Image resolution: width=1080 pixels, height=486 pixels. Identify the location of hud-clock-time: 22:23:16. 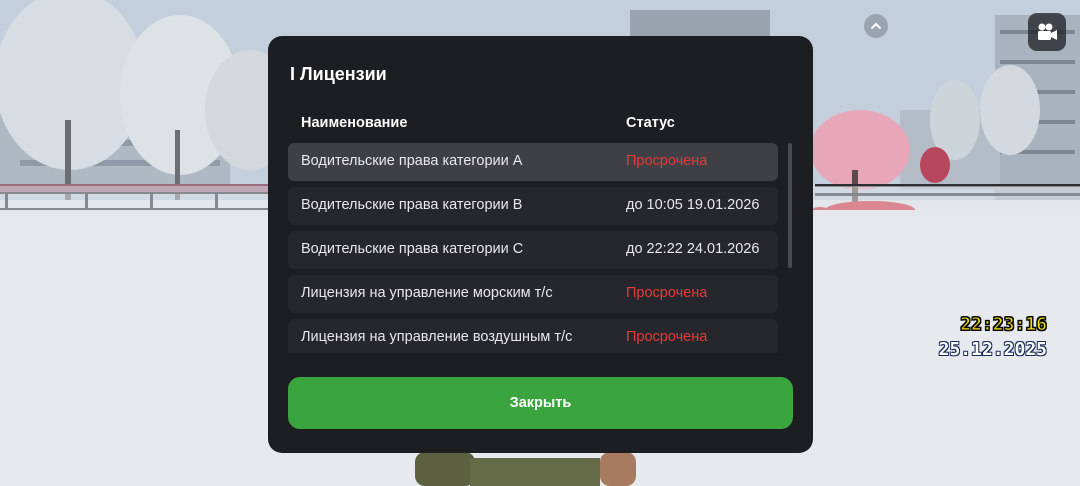
(1004, 325).